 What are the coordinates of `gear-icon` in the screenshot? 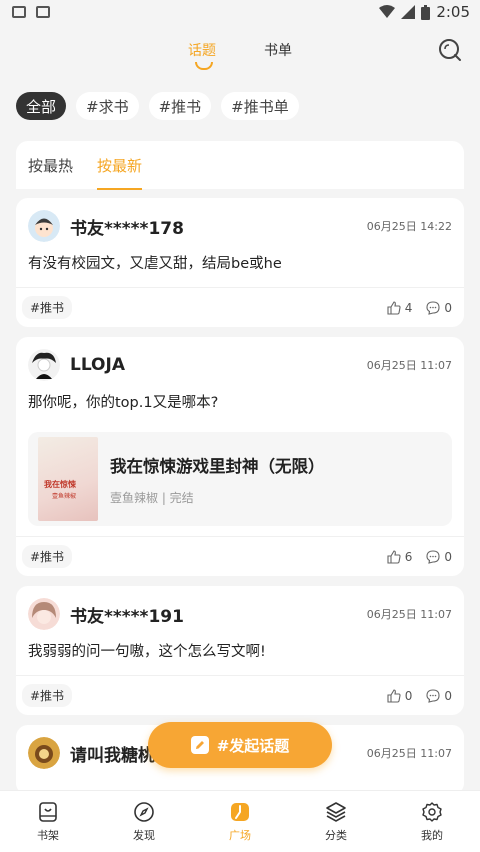 It's located at (432, 811).